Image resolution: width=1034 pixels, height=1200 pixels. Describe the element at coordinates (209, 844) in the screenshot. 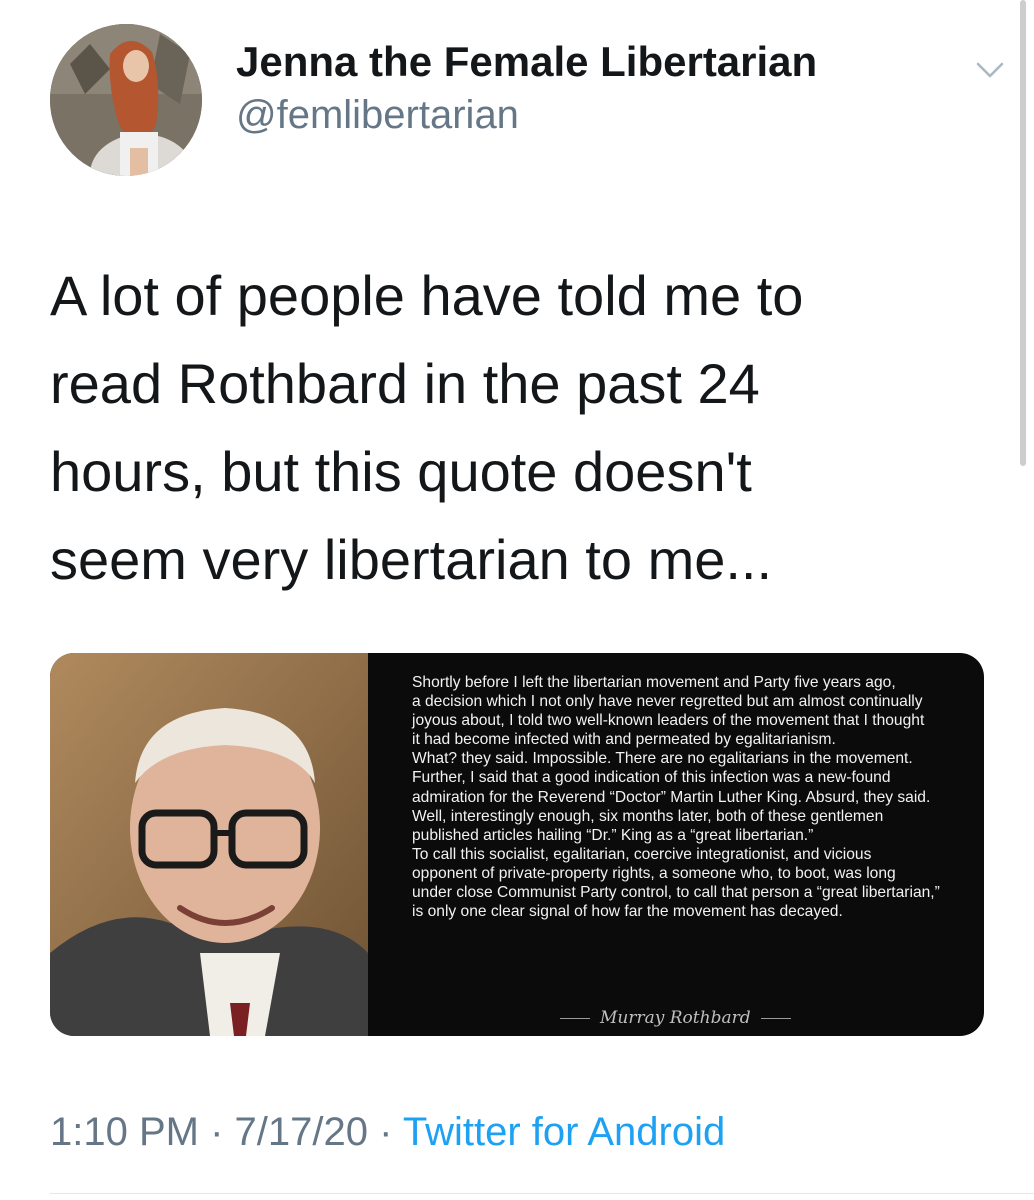

I see `portrait-photo` at that location.